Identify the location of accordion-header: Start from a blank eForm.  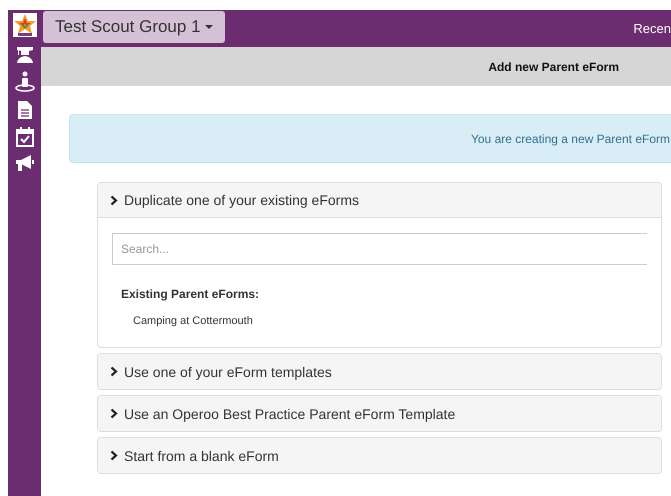
(379, 455).